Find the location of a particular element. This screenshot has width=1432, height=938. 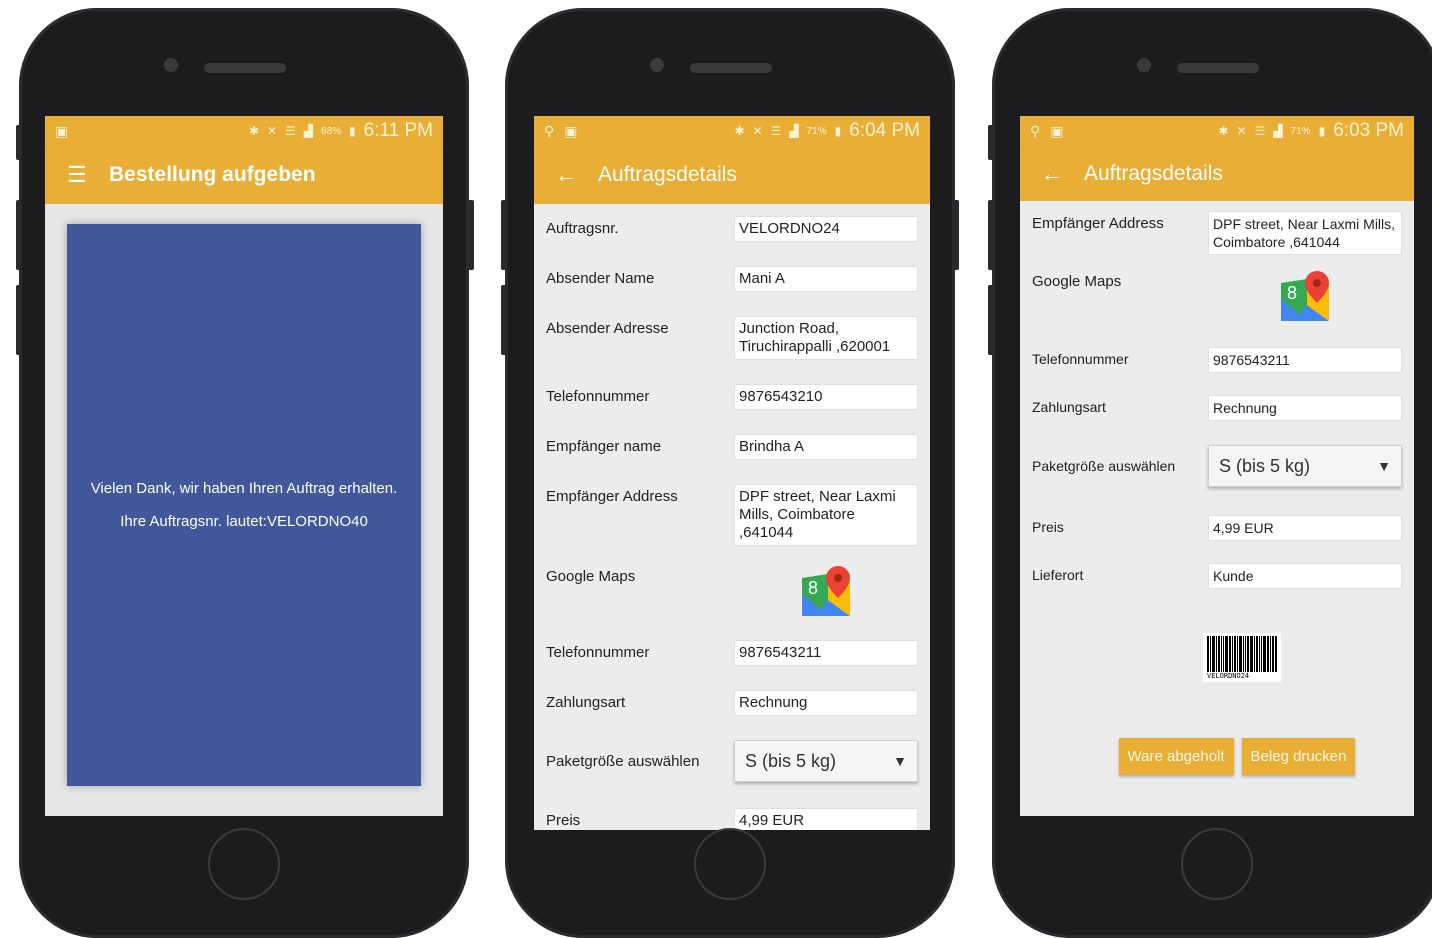

field-label: Preis is located at coordinates (1048, 527).